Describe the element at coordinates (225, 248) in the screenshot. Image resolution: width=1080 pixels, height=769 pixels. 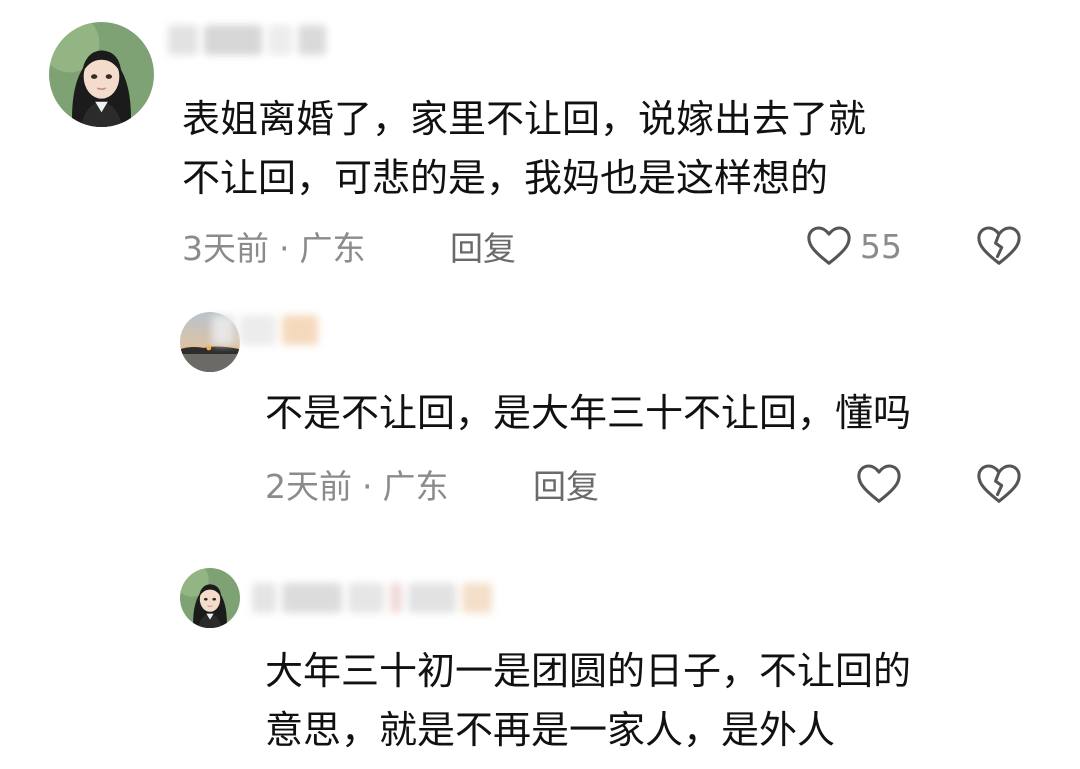
I see `timestamp: 3天前` at that location.